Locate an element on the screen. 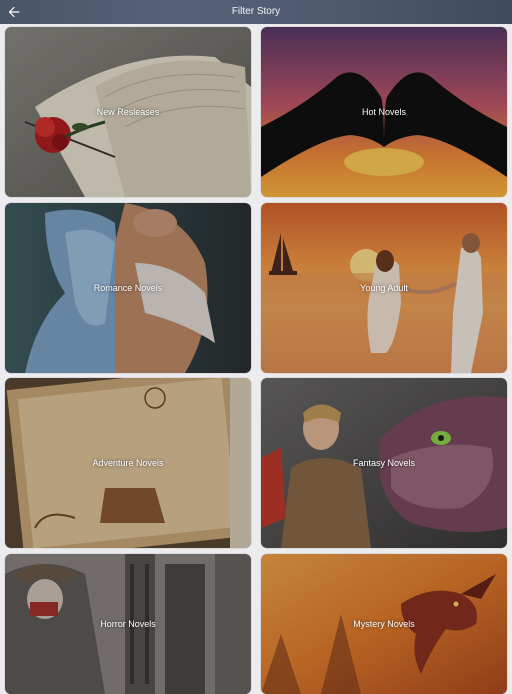  category-card-young-adult: Young Adult is located at coordinates (384, 288).